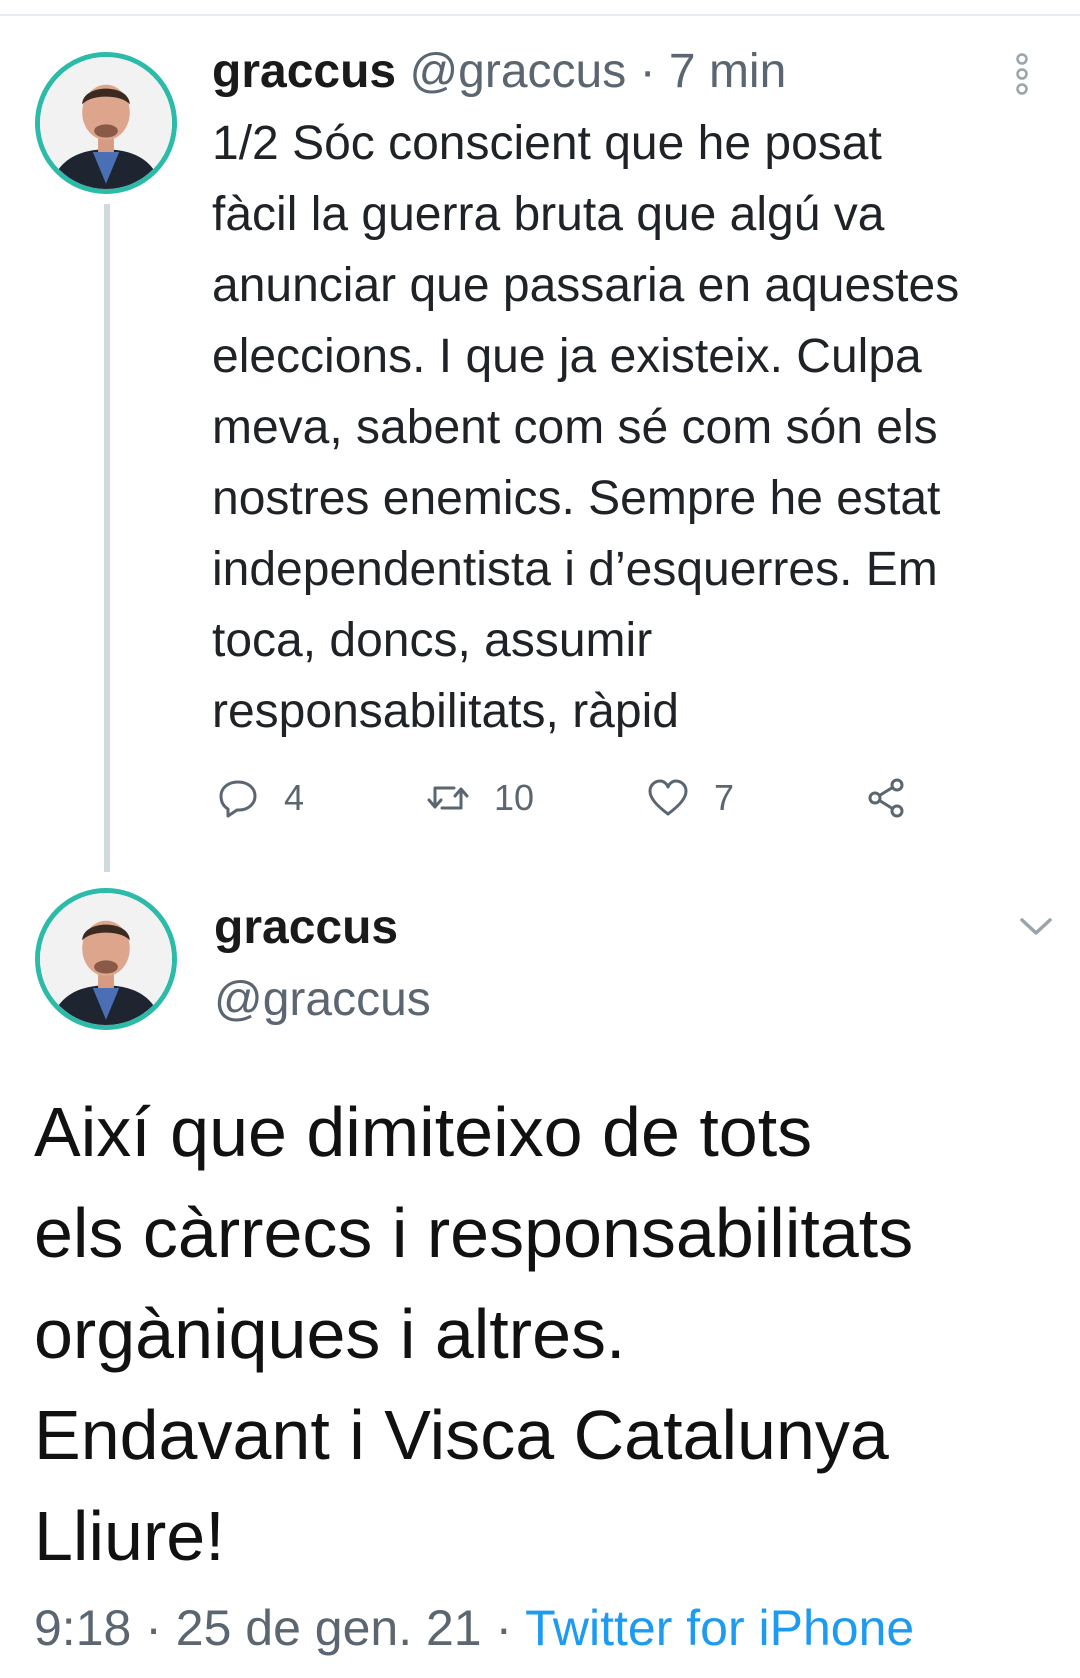 The height and width of the screenshot is (1678, 1080). Describe the element at coordinates (540, 800) in the screenshot. I see `tweet1-actions: 4 10 7` at that location.